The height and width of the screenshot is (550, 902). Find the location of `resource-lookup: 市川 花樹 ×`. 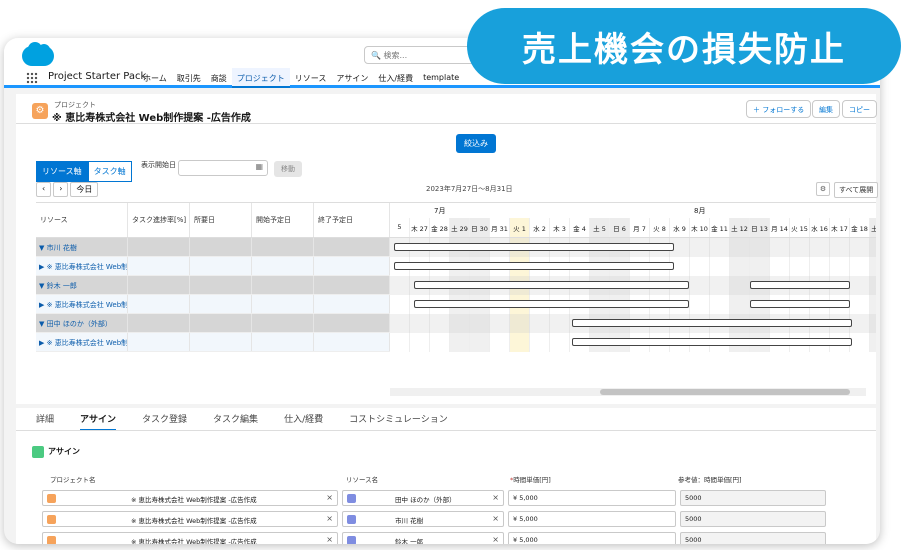

resource-lookup: 市川 花樹 × is located at coordinates (423, 519).